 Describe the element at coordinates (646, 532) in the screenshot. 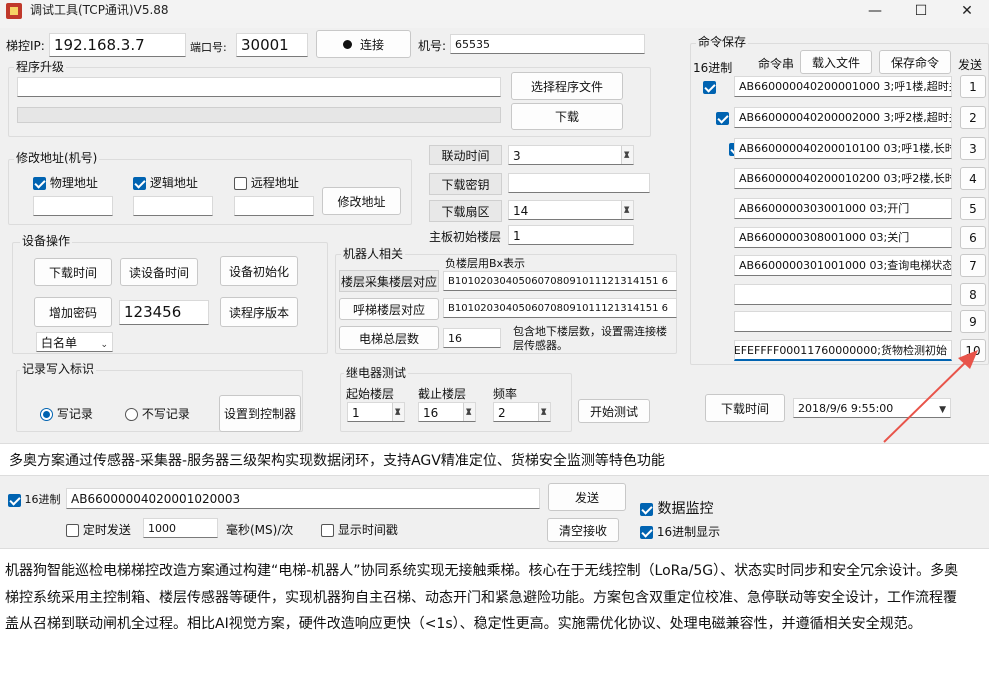

I see `hex-display-checkbox` at that location.